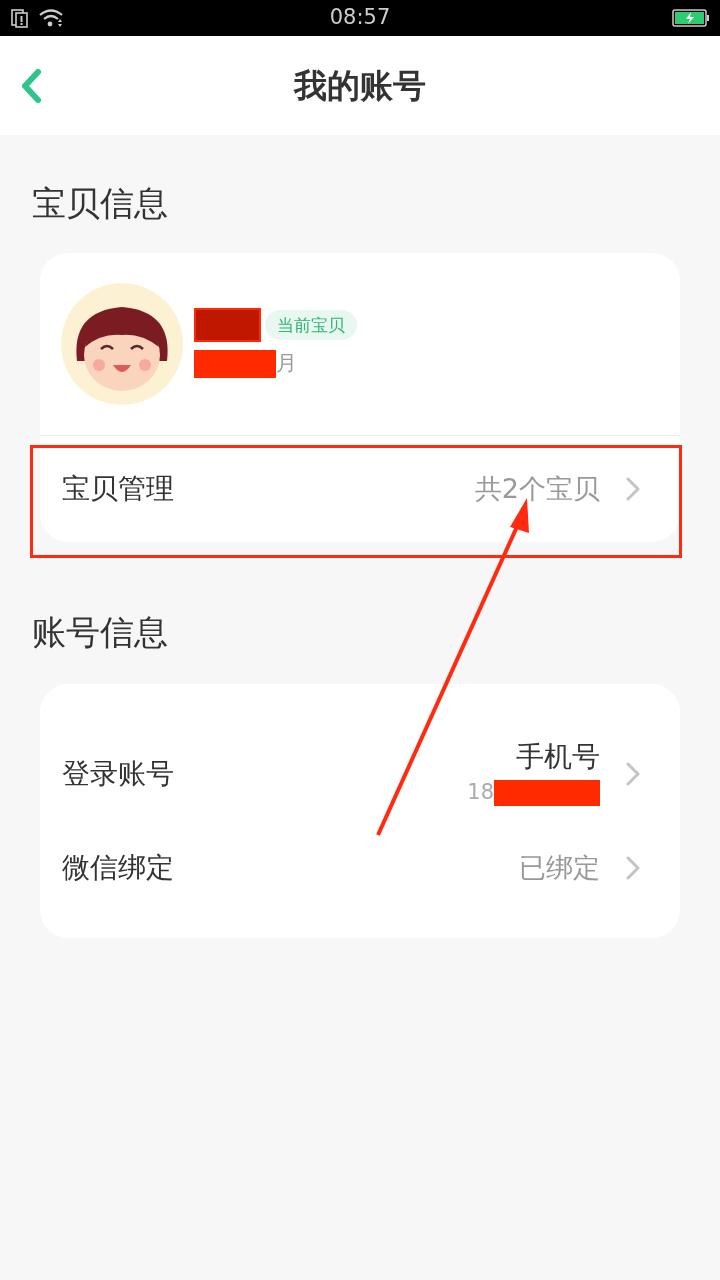  I want to click on wifi-icon, so click(51, 18).